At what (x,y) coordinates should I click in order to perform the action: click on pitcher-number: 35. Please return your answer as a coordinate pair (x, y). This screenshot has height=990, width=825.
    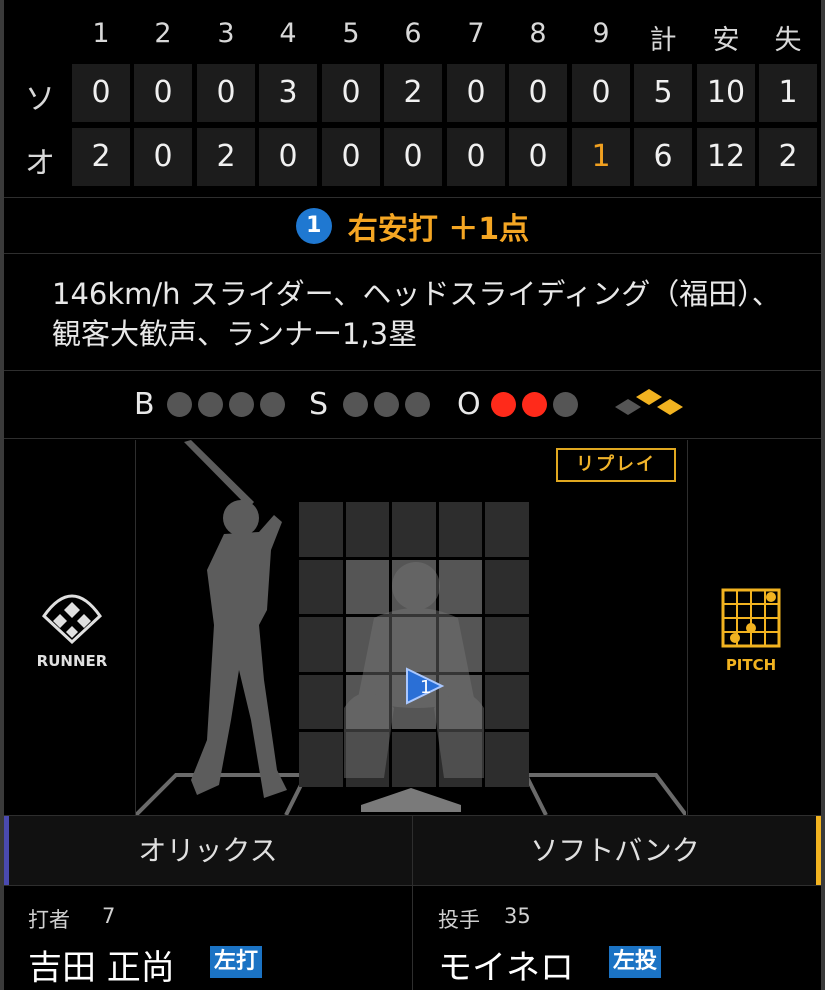
    Looking at the image, I should click on (517, 916).